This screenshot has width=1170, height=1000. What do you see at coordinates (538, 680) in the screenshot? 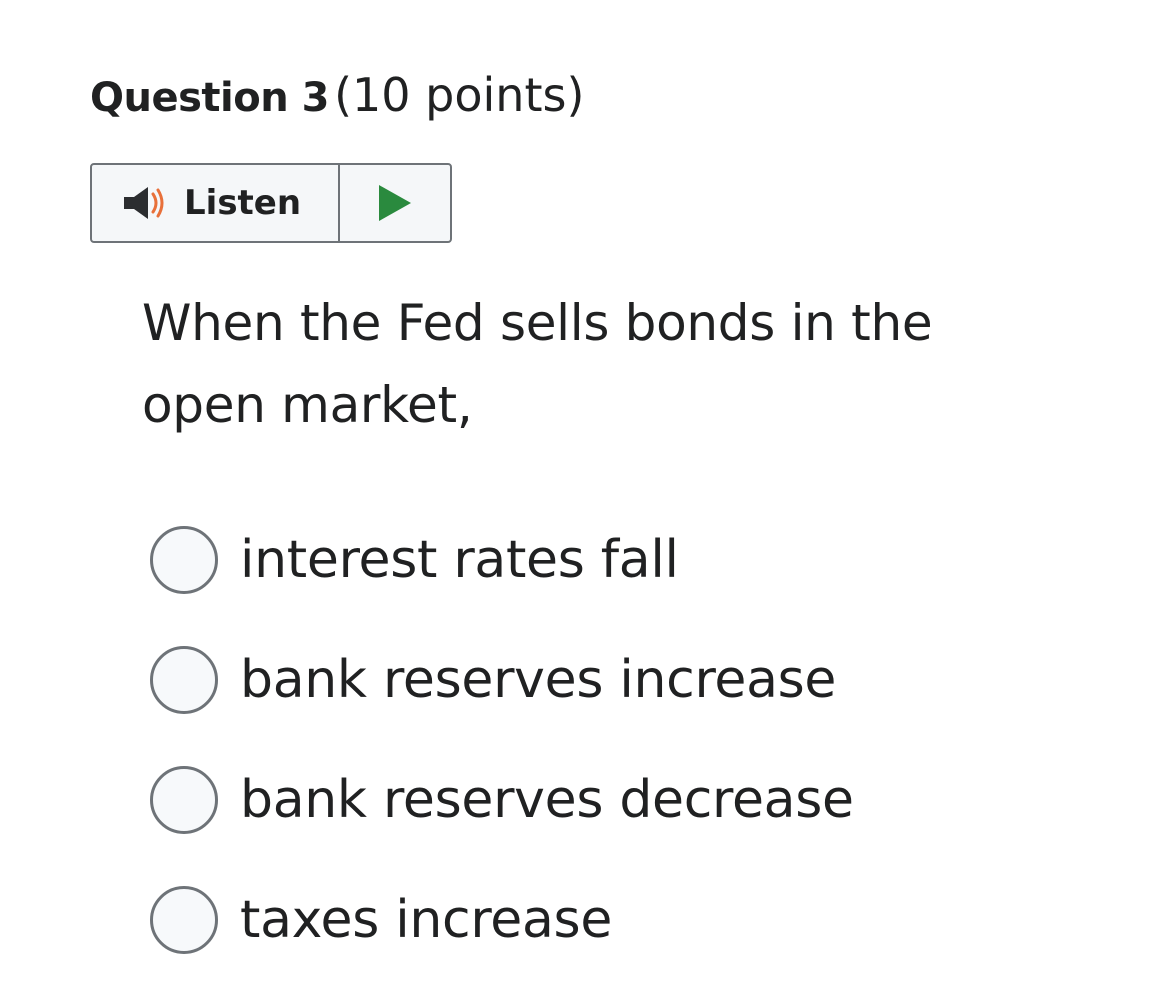
I see `option-label: bank reserves increase` at bounding box center [538, 680].